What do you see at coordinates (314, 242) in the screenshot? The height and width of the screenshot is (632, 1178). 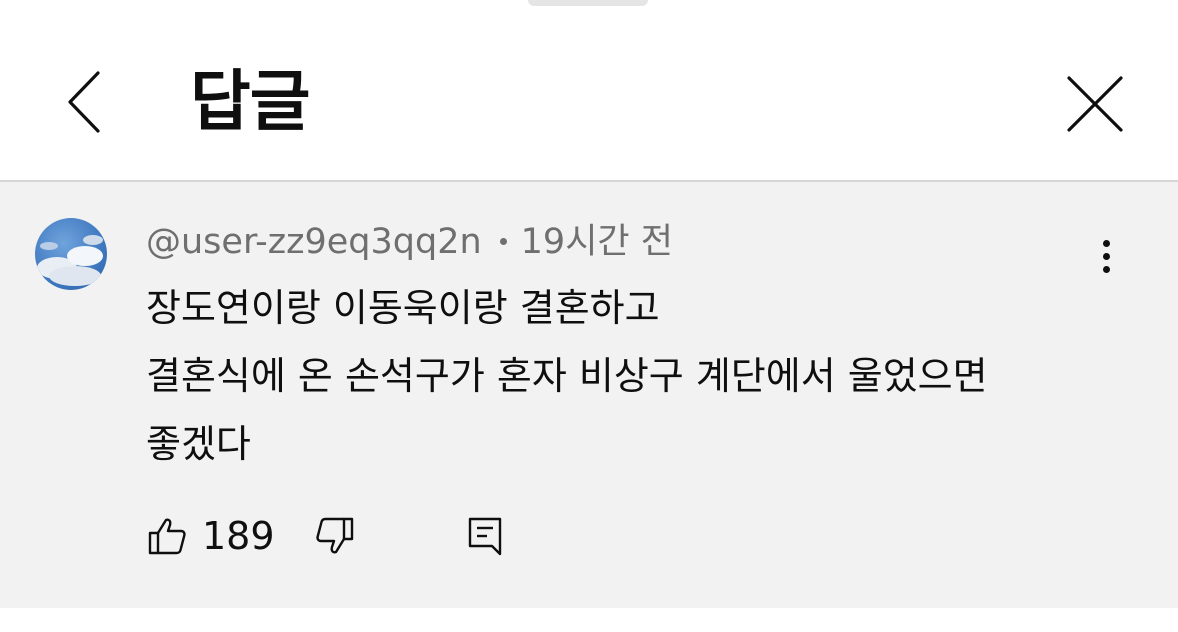 I see `comment-author: @user-zz9eq3qq2n` at bounding box center [314, 242].